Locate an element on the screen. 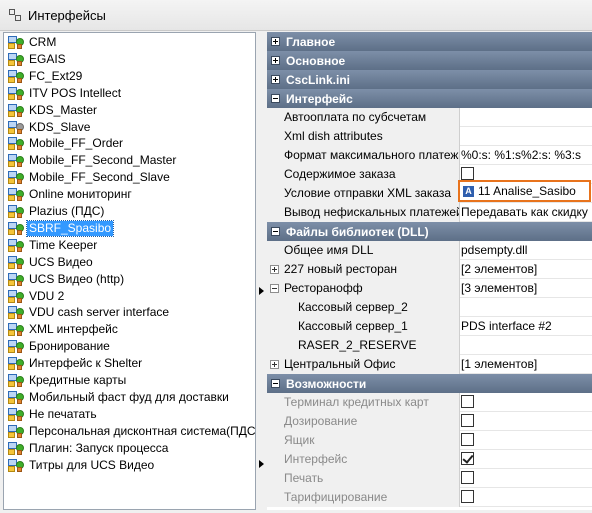 The height and width of the screenshot is (513, 592). tree-item: Plazius (ПДС) is located at coordinates (55, 211).